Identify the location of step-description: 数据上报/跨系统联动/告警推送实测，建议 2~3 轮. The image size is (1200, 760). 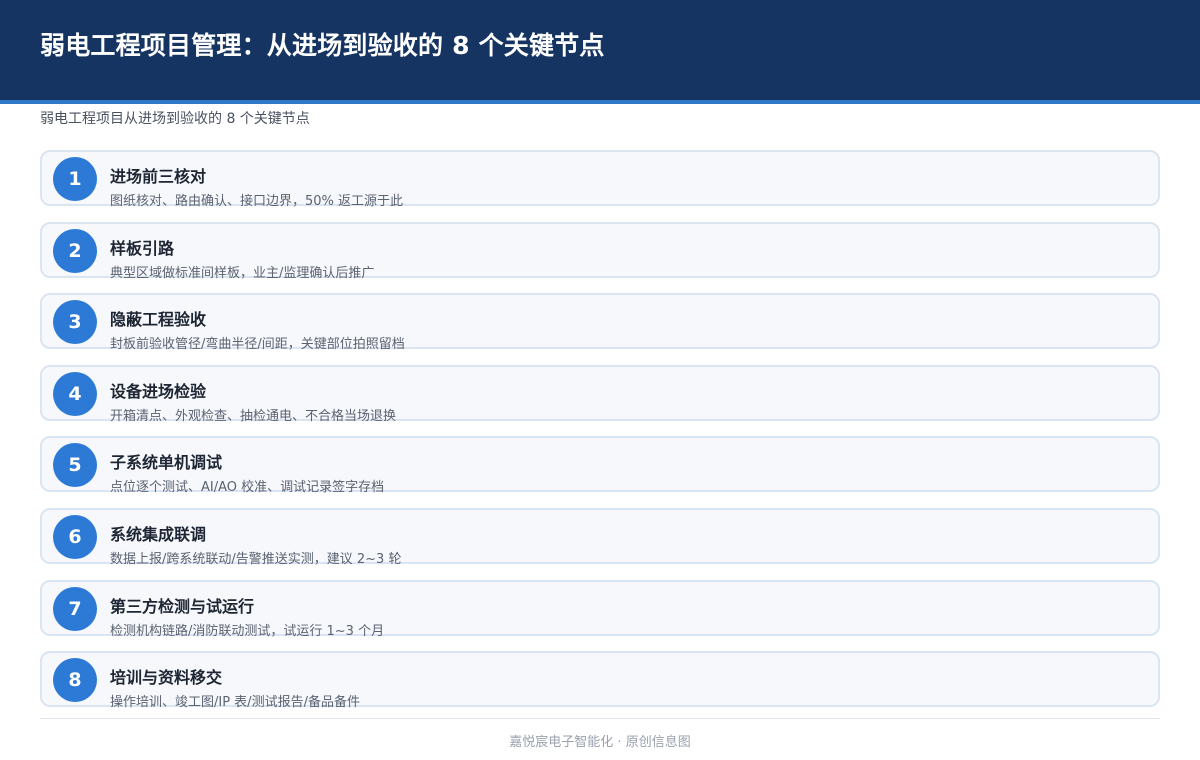
(256, 559).